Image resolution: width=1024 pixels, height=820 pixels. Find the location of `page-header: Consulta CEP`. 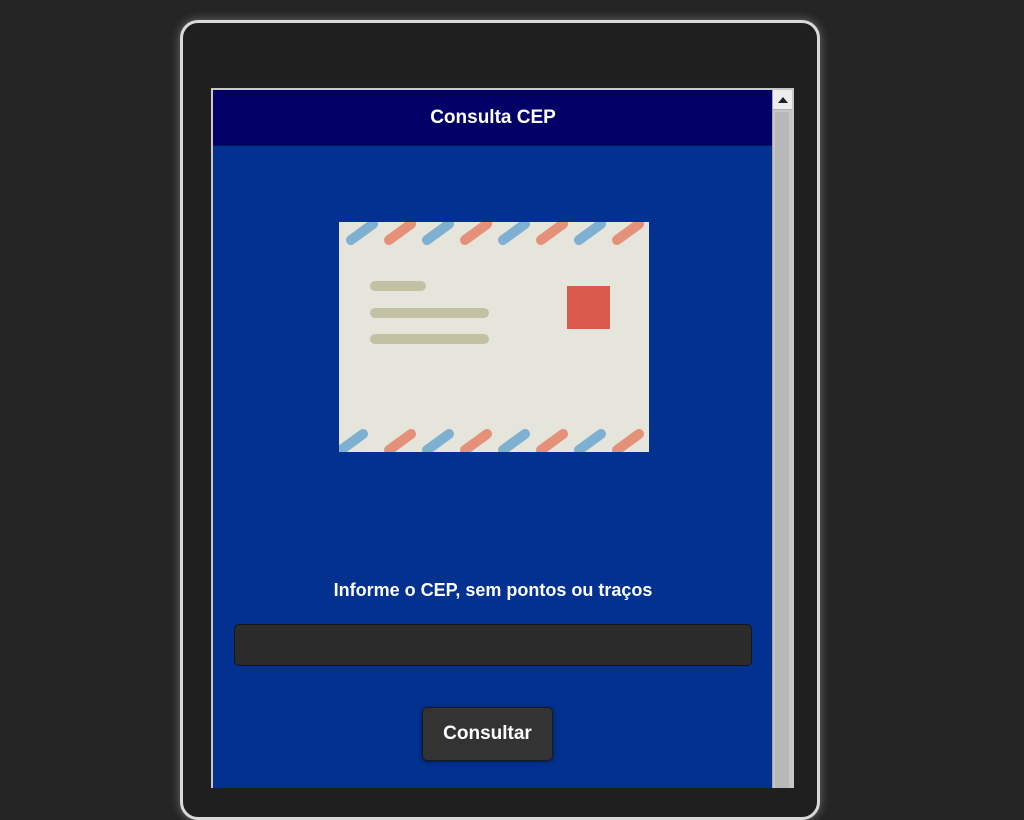

page-header: Consulta CEP is located at coordinates (493, 118).